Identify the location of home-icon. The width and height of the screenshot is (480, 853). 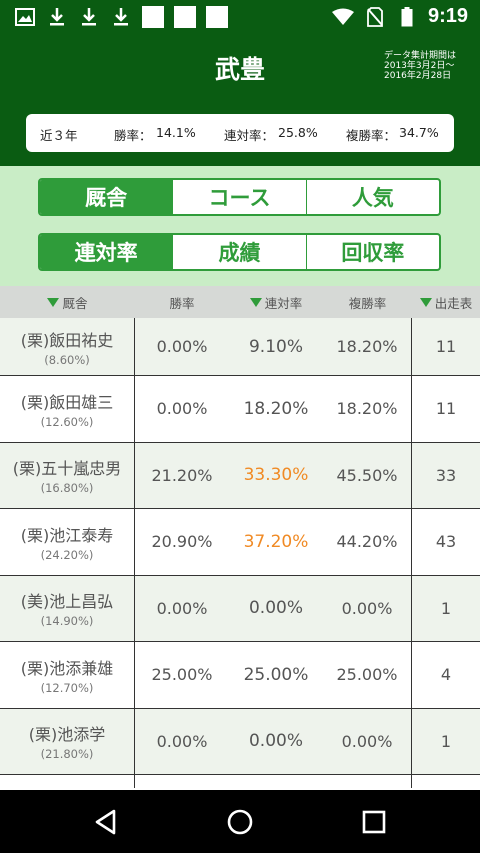
(240, 822).